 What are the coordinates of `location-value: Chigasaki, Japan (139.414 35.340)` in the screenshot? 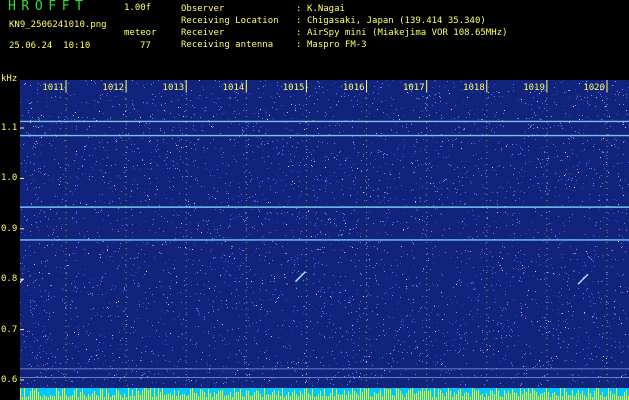 It's located at (396, 21).